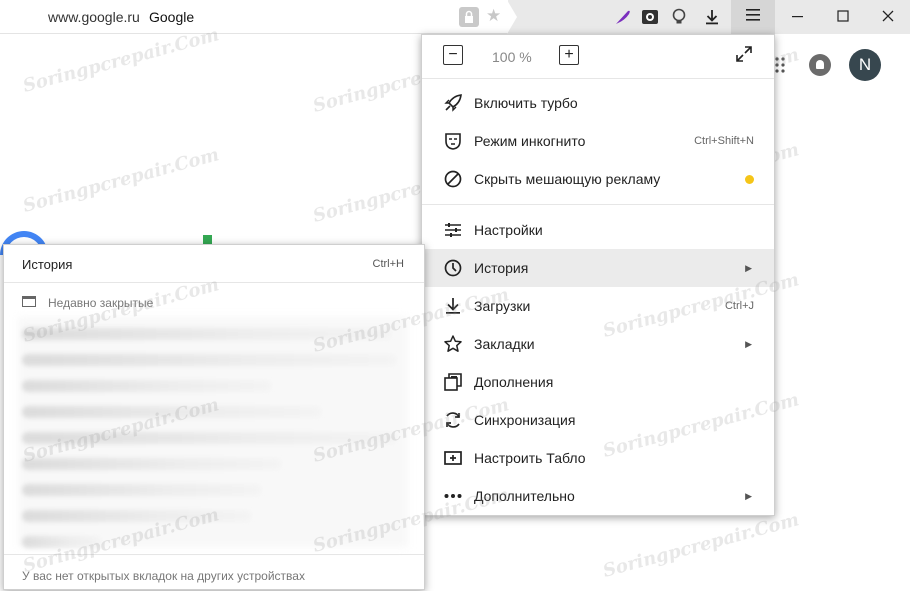  What do you see at coordinates (504, 344) in the screenshot?
I see `menu-item-label: Закладки` at bounding box center [504, 344].